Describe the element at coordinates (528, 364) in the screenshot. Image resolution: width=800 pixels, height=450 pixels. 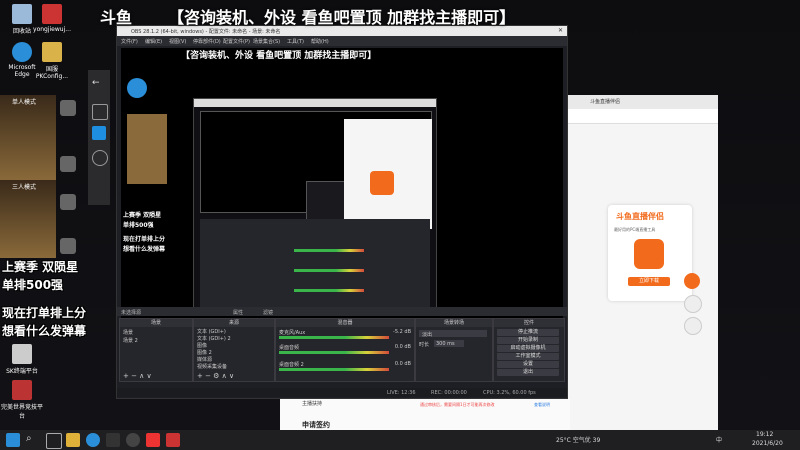
I see `settings-button: 设置` at that location.